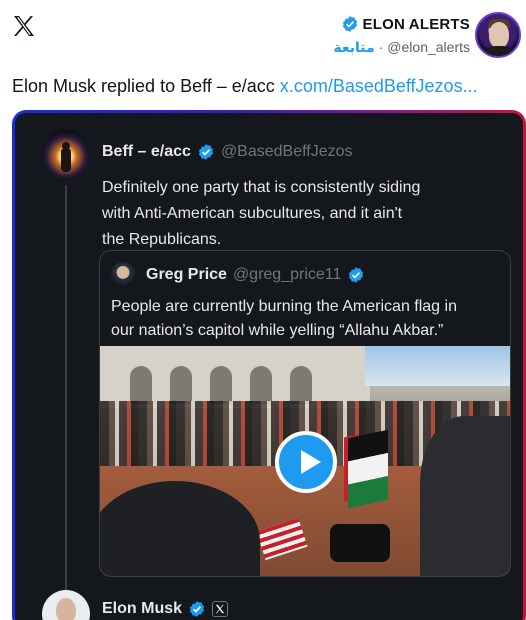  Describe the element at coordinates (66, 387) in the screenshot. I see `thread-line` at that location.